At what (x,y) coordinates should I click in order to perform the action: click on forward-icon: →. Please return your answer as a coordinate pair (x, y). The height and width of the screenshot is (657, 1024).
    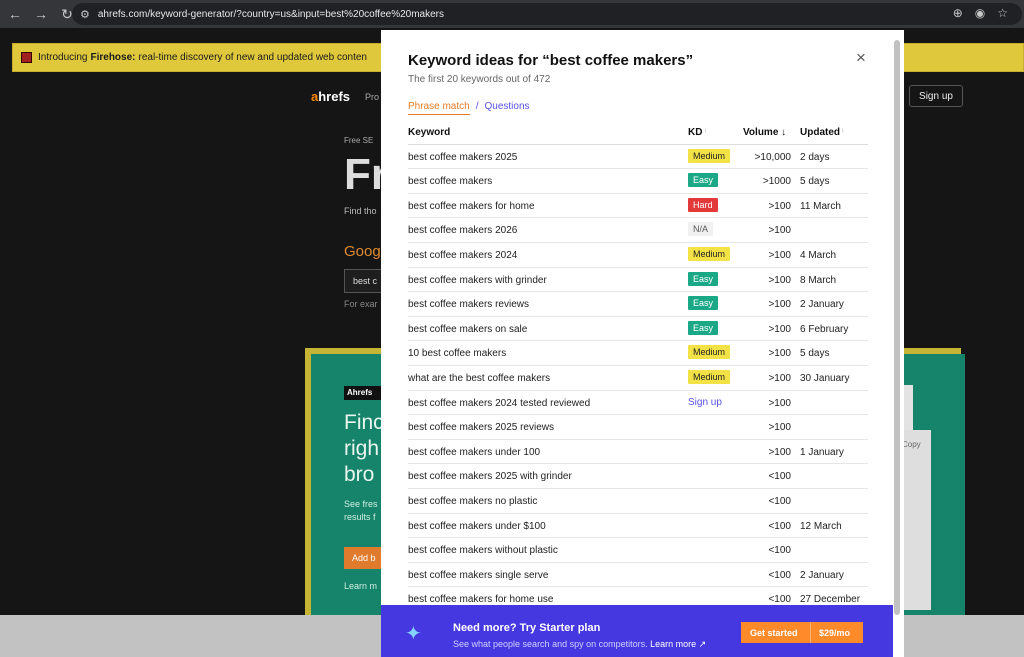
    Looking at the image, I should click on (41, 14).